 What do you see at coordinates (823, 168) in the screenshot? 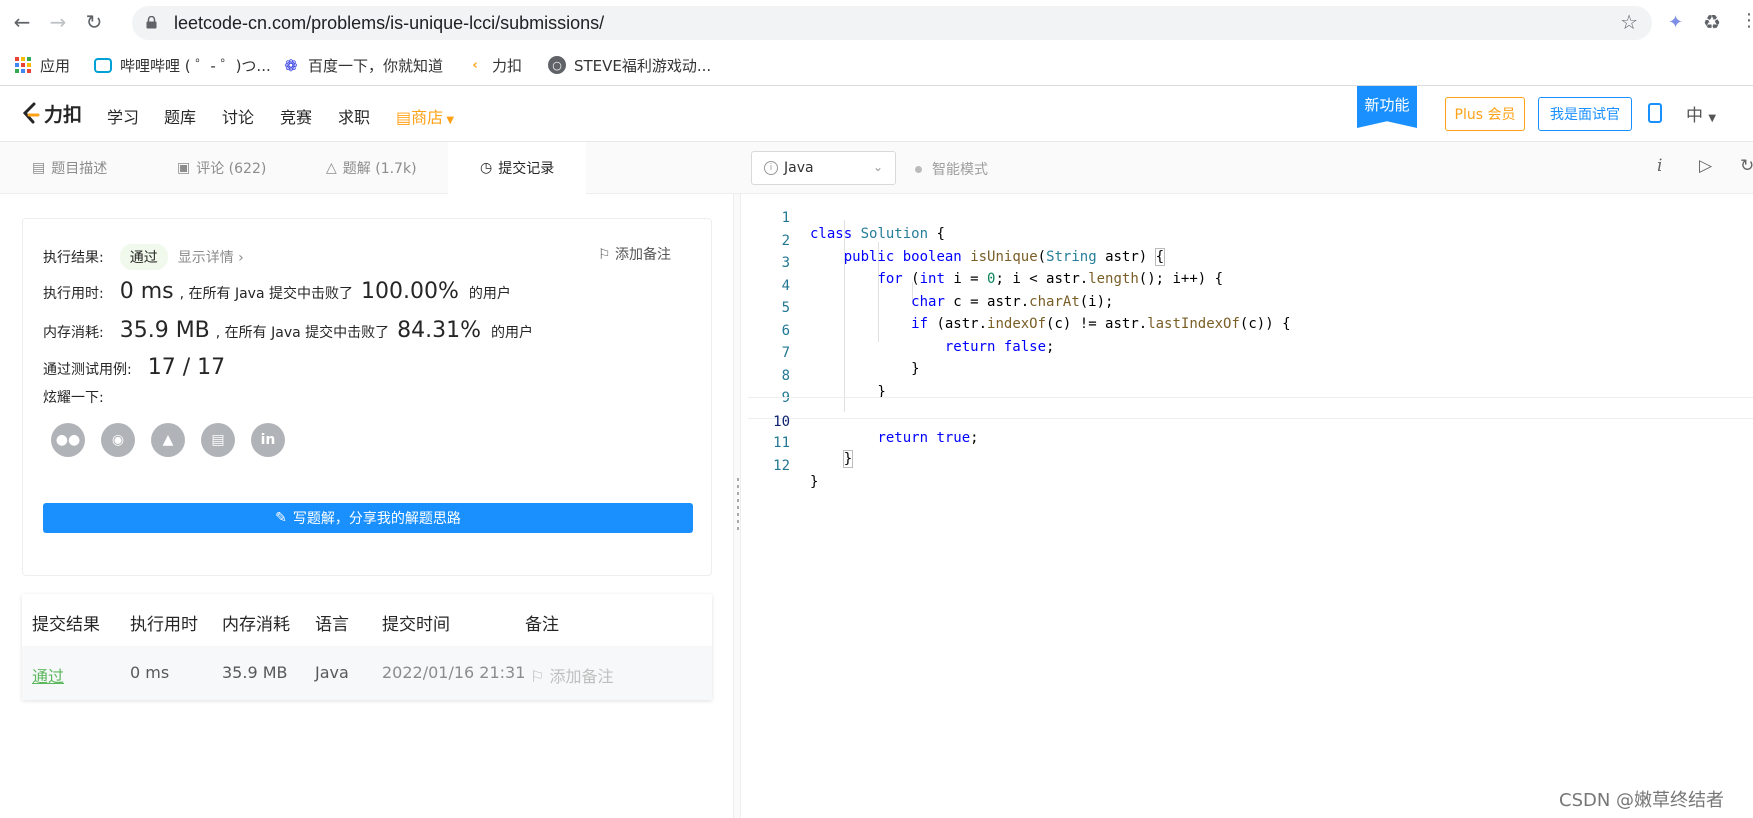
I see `language-select: i Java ⌄` at bounding box center [823, 168].